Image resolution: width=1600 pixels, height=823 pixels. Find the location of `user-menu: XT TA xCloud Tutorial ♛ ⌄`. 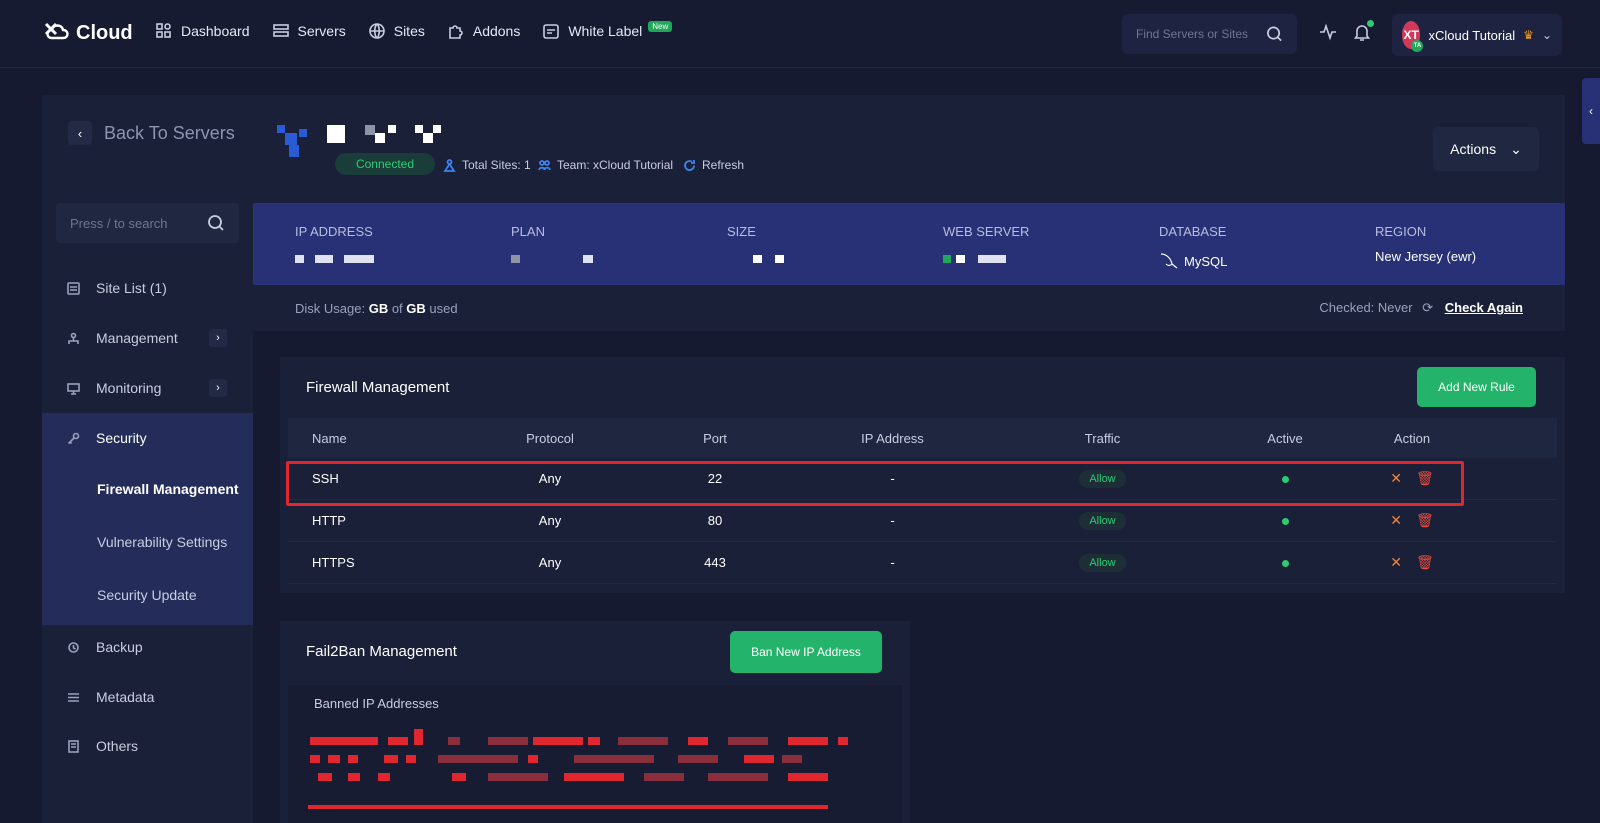

user-menu: XT TA xCloud Tutorial ♛ ⌄ is located at coordinates (1477, 35).